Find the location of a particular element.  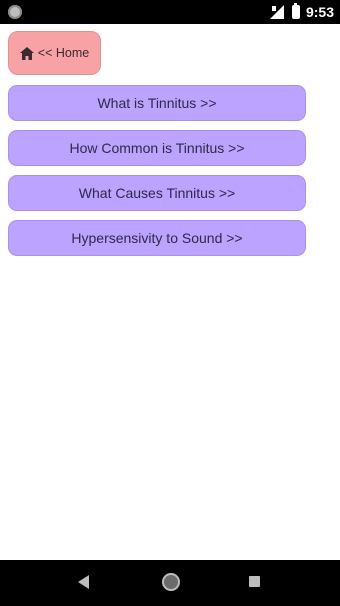

home-icon is located at coordinates (26, 53).